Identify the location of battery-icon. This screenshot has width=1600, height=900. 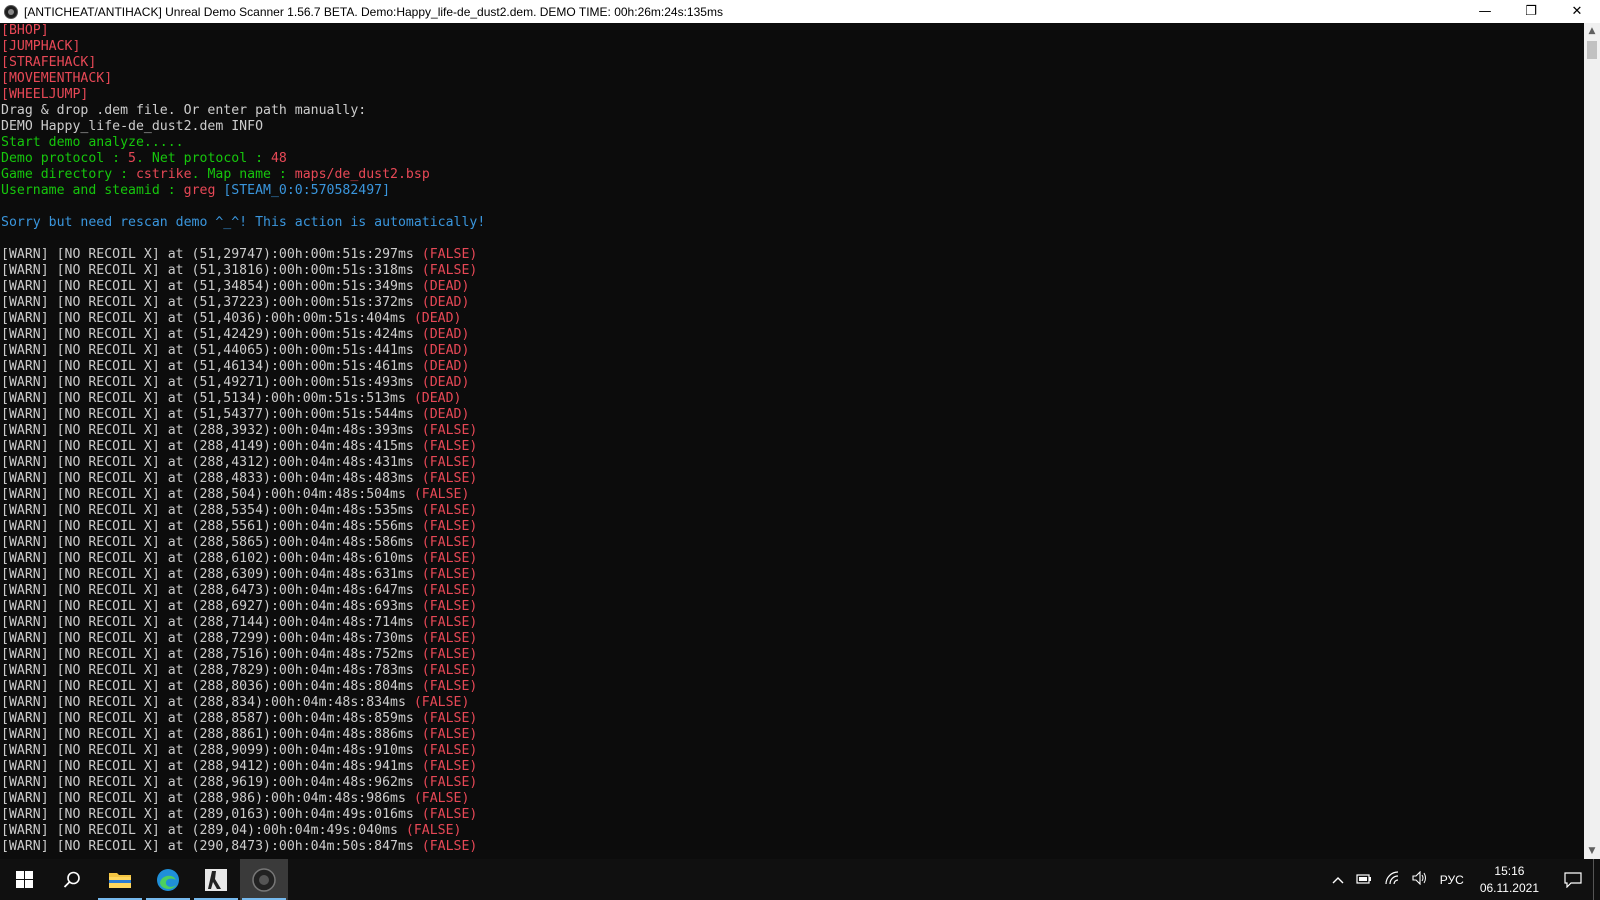
(1364, 879).